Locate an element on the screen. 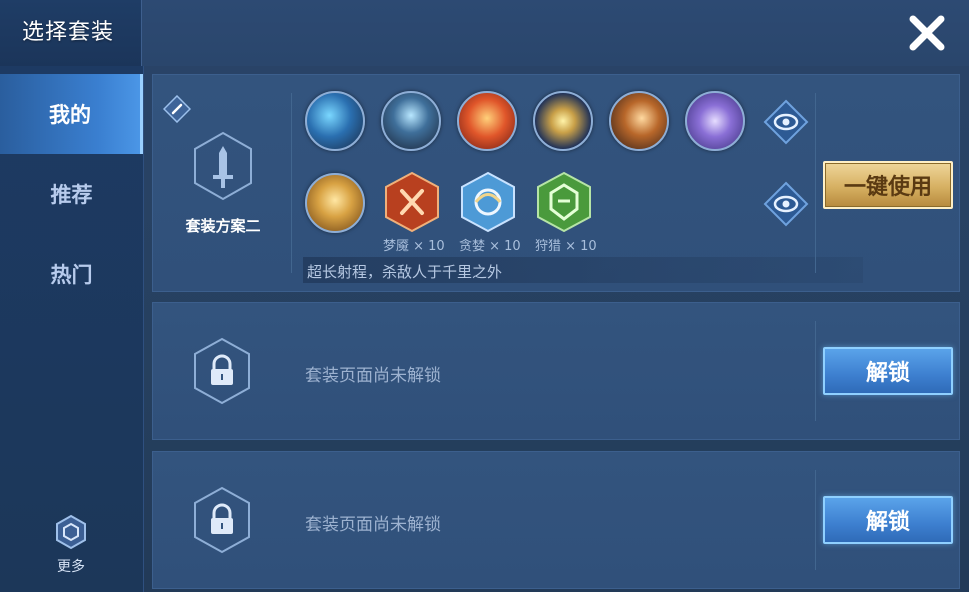  sidebar-item-hot: 热门 is located at coordinates (71, 274).